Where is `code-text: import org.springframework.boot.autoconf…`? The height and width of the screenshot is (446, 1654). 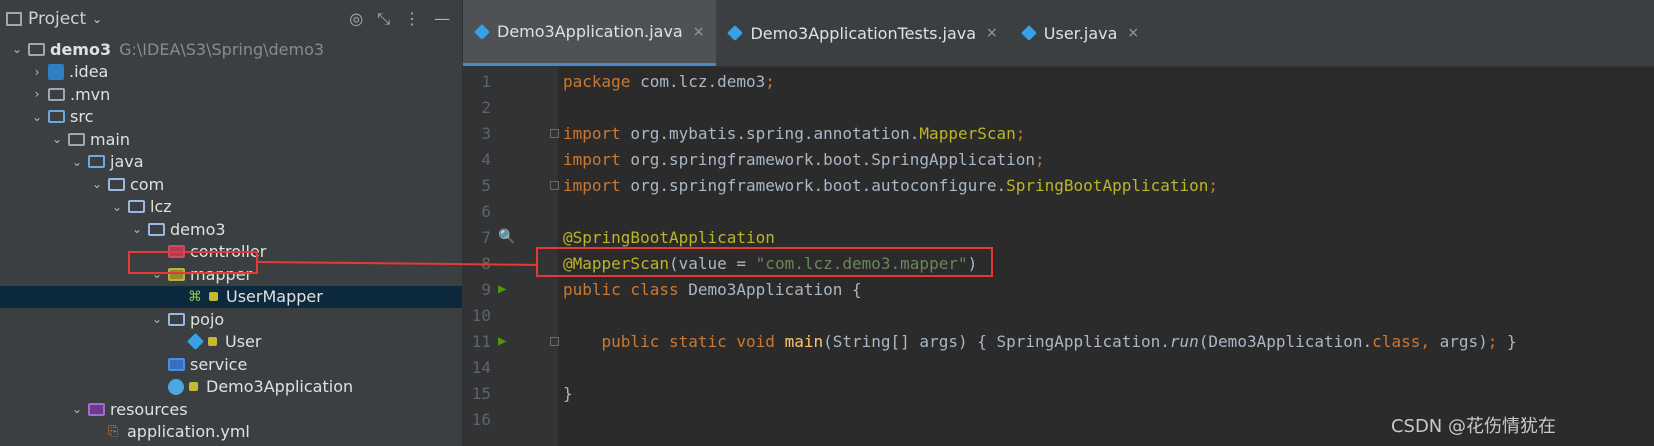
code-text: import org.springframework.boot.autoconf… is located at coordinates (891, 185).